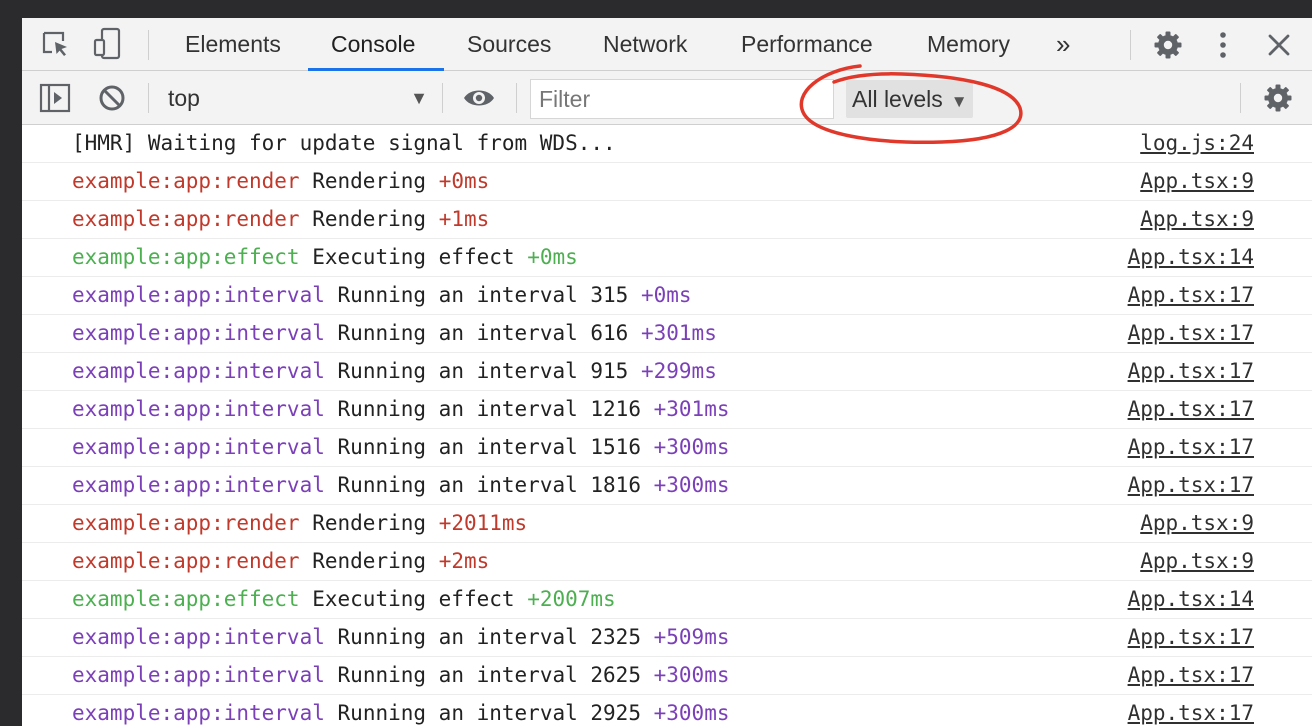  What do you see at coordinates (489, 637) in the screenshot?
I see `message-body: Running an interval 2325` at bounding box center [489, 637].